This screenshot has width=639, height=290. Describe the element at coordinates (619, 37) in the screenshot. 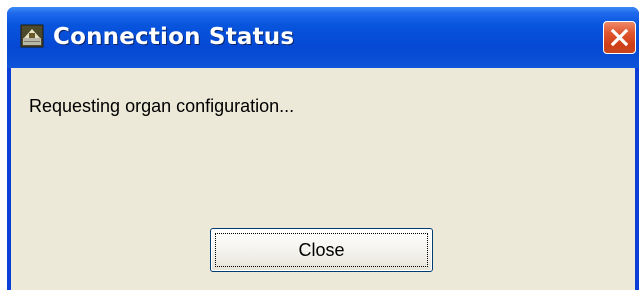

I see `title-close-button` at that location.